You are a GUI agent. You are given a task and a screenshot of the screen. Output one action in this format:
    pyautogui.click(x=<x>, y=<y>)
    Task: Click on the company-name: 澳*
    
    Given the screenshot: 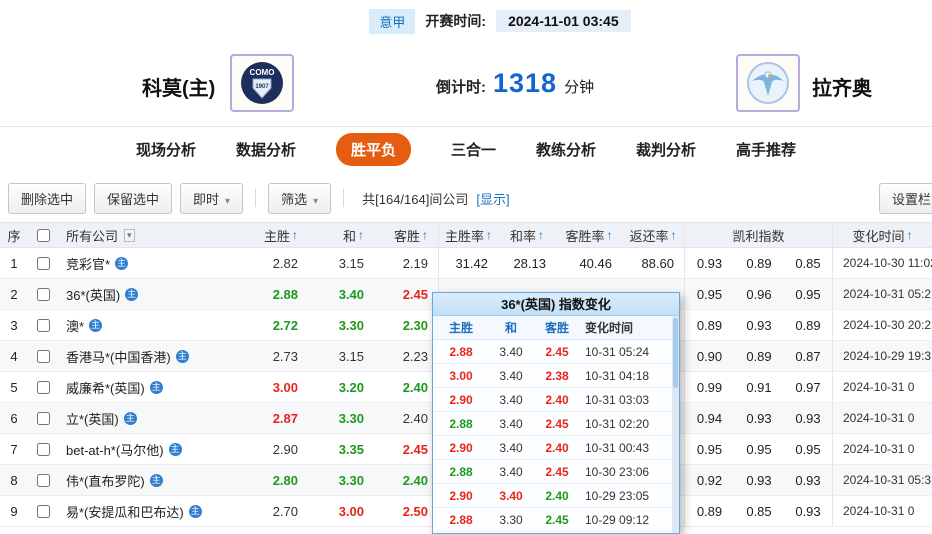 What is the action you would take?
    pyautogui.click(x=75, y=325)
    